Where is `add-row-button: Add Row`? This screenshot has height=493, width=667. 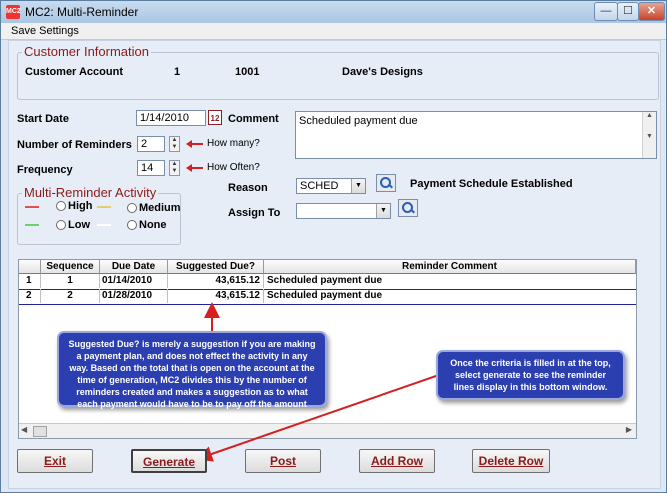 add-row-button: Add Row is located at coordinates (397, 461).